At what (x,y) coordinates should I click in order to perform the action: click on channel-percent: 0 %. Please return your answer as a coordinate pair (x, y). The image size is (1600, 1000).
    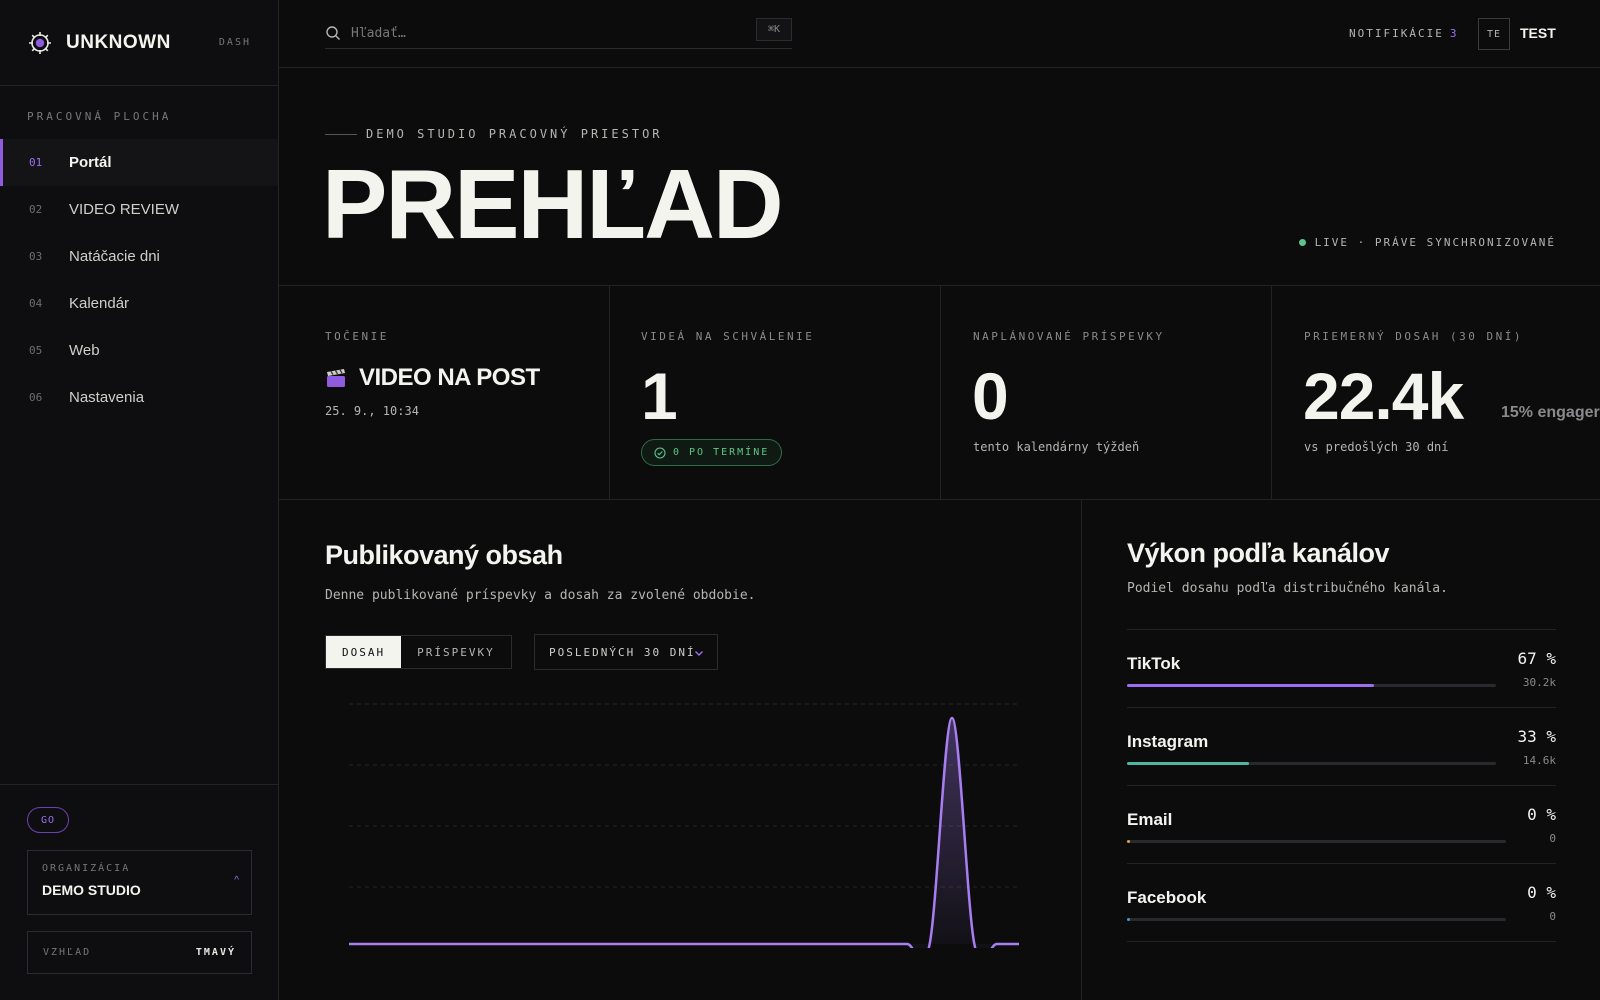
    Looking at the image, I should click on (1541, 892).